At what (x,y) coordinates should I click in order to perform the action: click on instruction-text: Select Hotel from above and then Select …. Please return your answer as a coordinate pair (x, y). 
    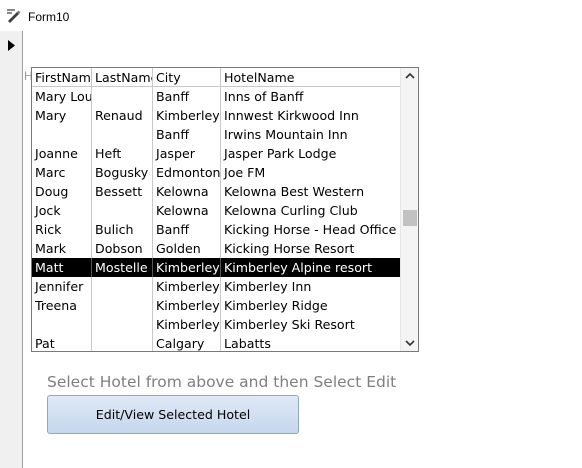
    Looking at the image, I should click on (222, 382).